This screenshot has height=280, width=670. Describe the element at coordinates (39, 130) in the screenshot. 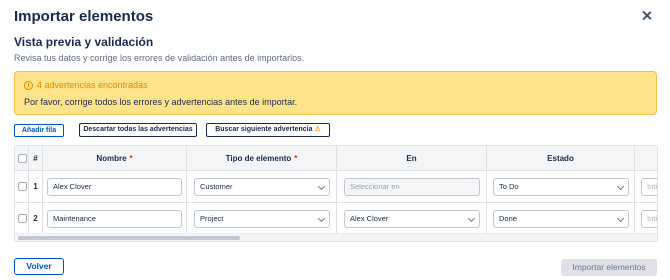

I see `add-row-button: Añadir fila` at that location.